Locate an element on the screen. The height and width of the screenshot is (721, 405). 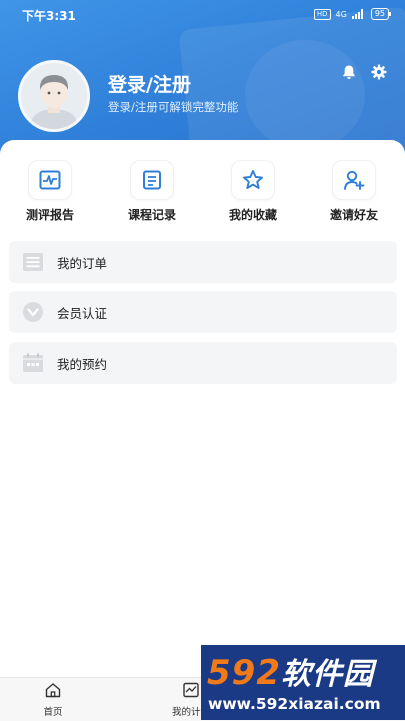
avatar is located at coordinates (54, 96).